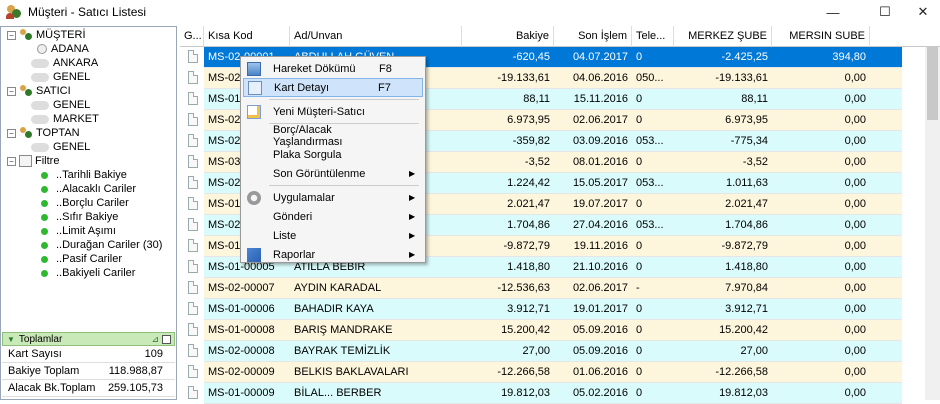 The height and width of the screenshot is (404, 940). What do you see at coordinates (294, 254) in the screenshot?
I see `menu-item-label: Raporlar` at bounding box center [294, 254].